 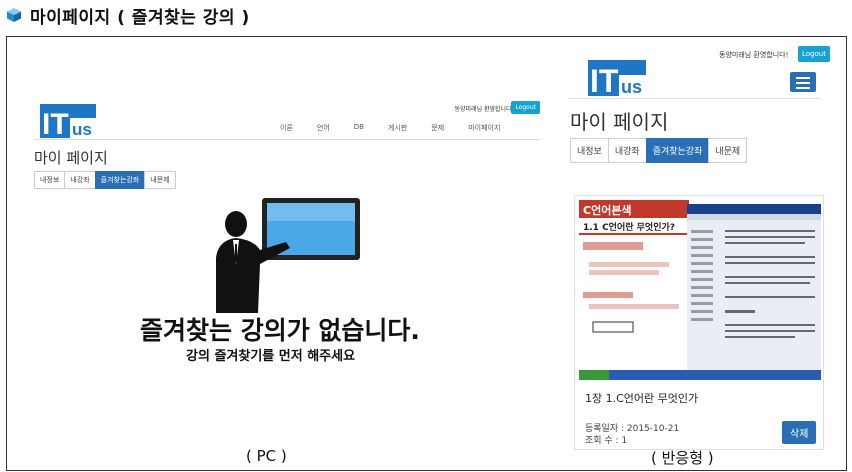 I want to click on empty-state-title: 즐겨찾는 강의가 없습니다., so click(x=280, y=330).